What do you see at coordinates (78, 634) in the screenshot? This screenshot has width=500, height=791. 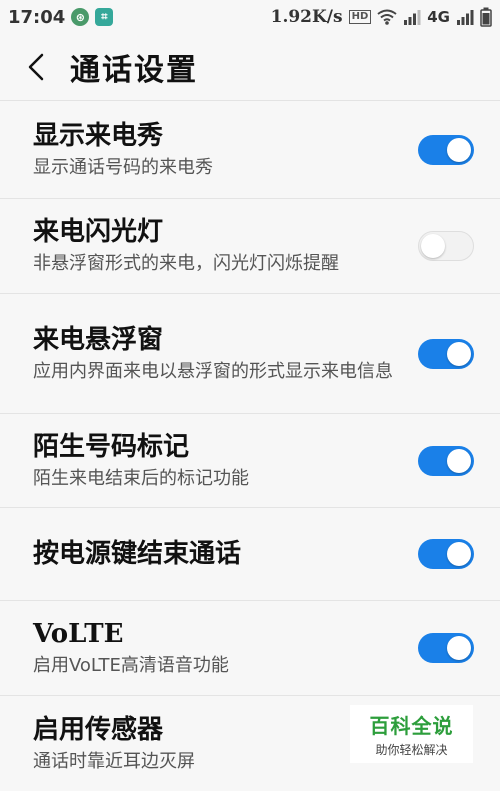 I see `setting-title: VoLTE` at bounding box center [78, 634].